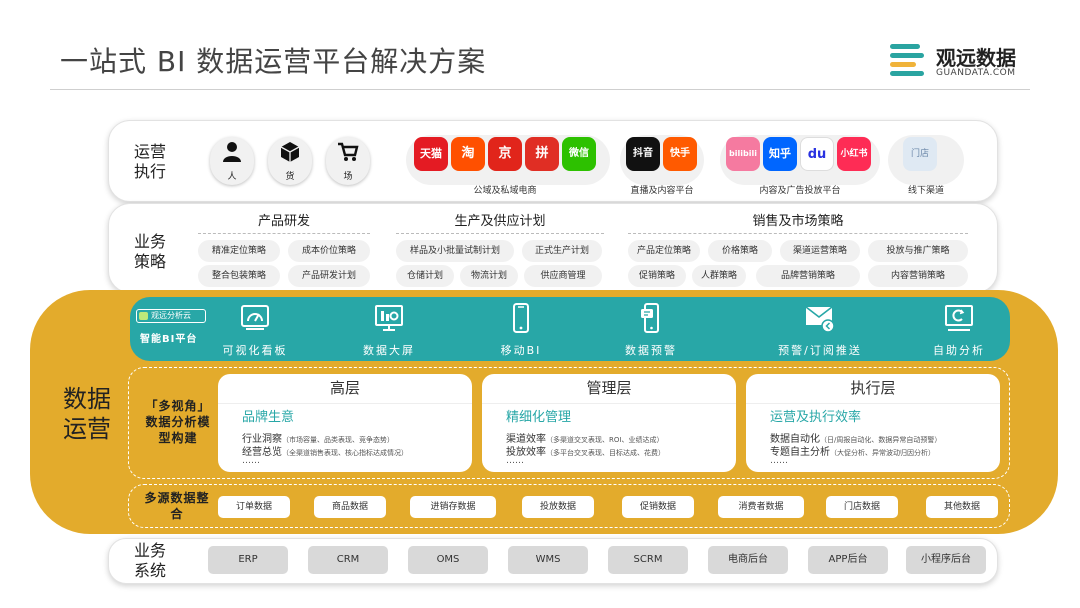 The width and height of the screenshot is (1080, 608). Describe the element at coordinates (780, 154) in the screenshot. I see `zhihu-app-icon: 知乎` at that location.